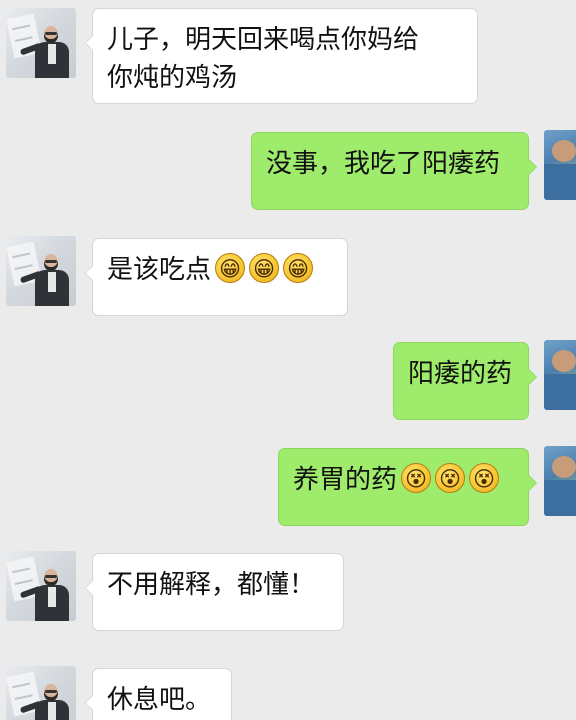 This screenshot has width=576, height=720. What do you see at coordinates (211, 585) in the screenshot?
I see `message-text: 不用解释，都懂！` at bounding box center [211, 585].